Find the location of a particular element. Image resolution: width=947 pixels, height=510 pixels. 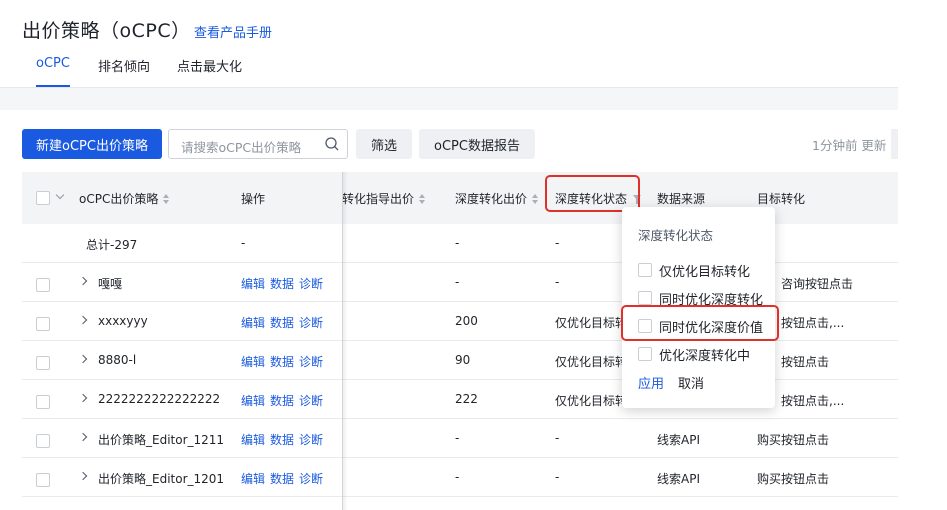

ocpc-report-button: oCPC数据报告 is located at coordinates (477, 144).